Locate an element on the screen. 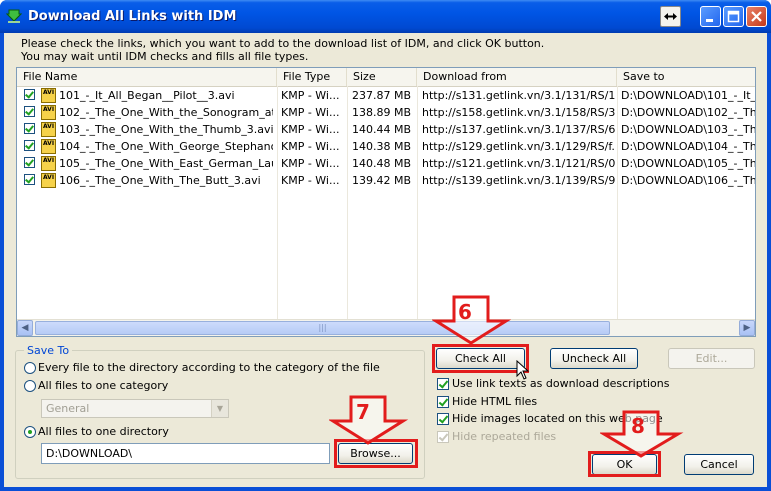  column-header-size: Size is located at coordinates (382, 77).